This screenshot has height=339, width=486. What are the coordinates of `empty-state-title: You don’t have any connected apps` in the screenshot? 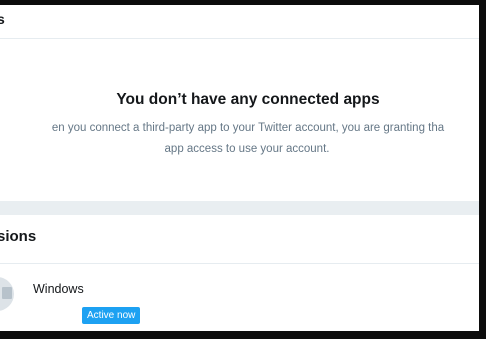 It's located at (248, 99).